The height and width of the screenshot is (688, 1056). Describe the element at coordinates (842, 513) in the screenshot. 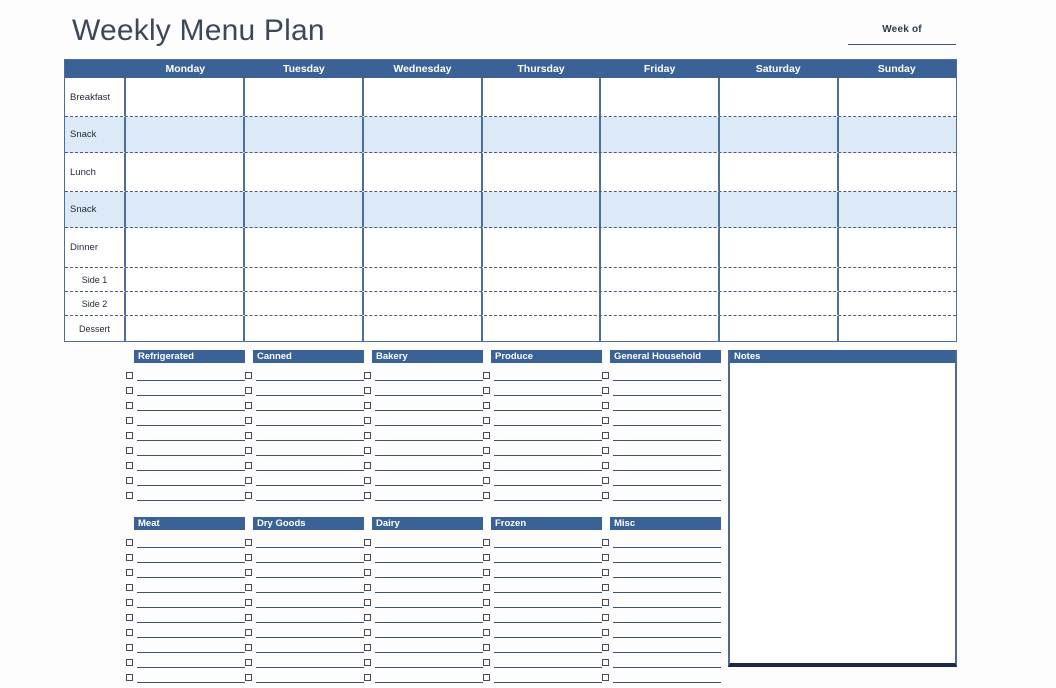

I see `notes-textarea` at that location.